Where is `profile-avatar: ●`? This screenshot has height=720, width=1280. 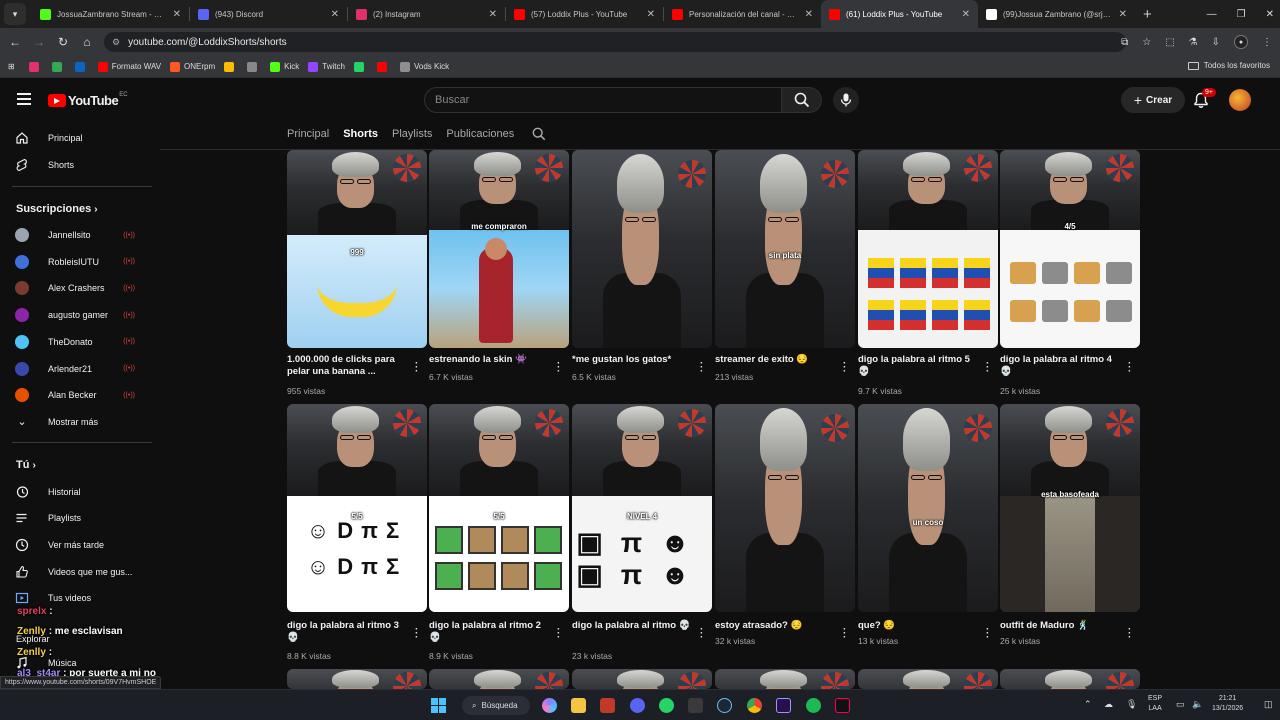 profile-avatar: ● is located at coordinates (1241, 42).